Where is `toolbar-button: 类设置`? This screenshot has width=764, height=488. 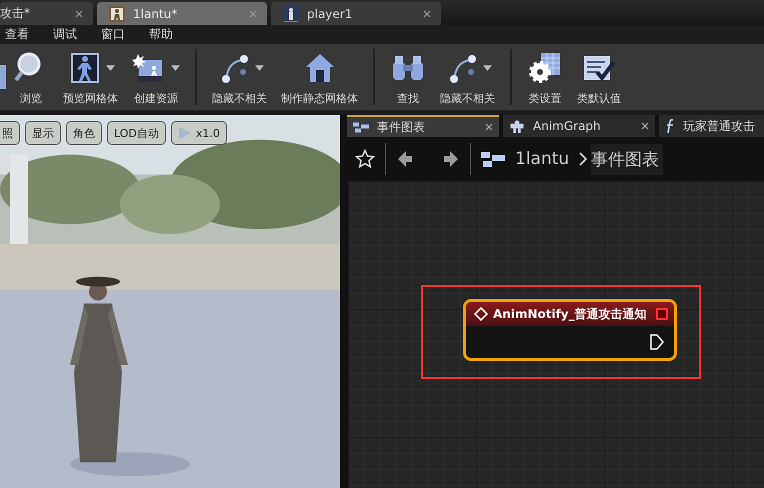
toolbar-button: 类设置 is located at coordinates (545, 77).